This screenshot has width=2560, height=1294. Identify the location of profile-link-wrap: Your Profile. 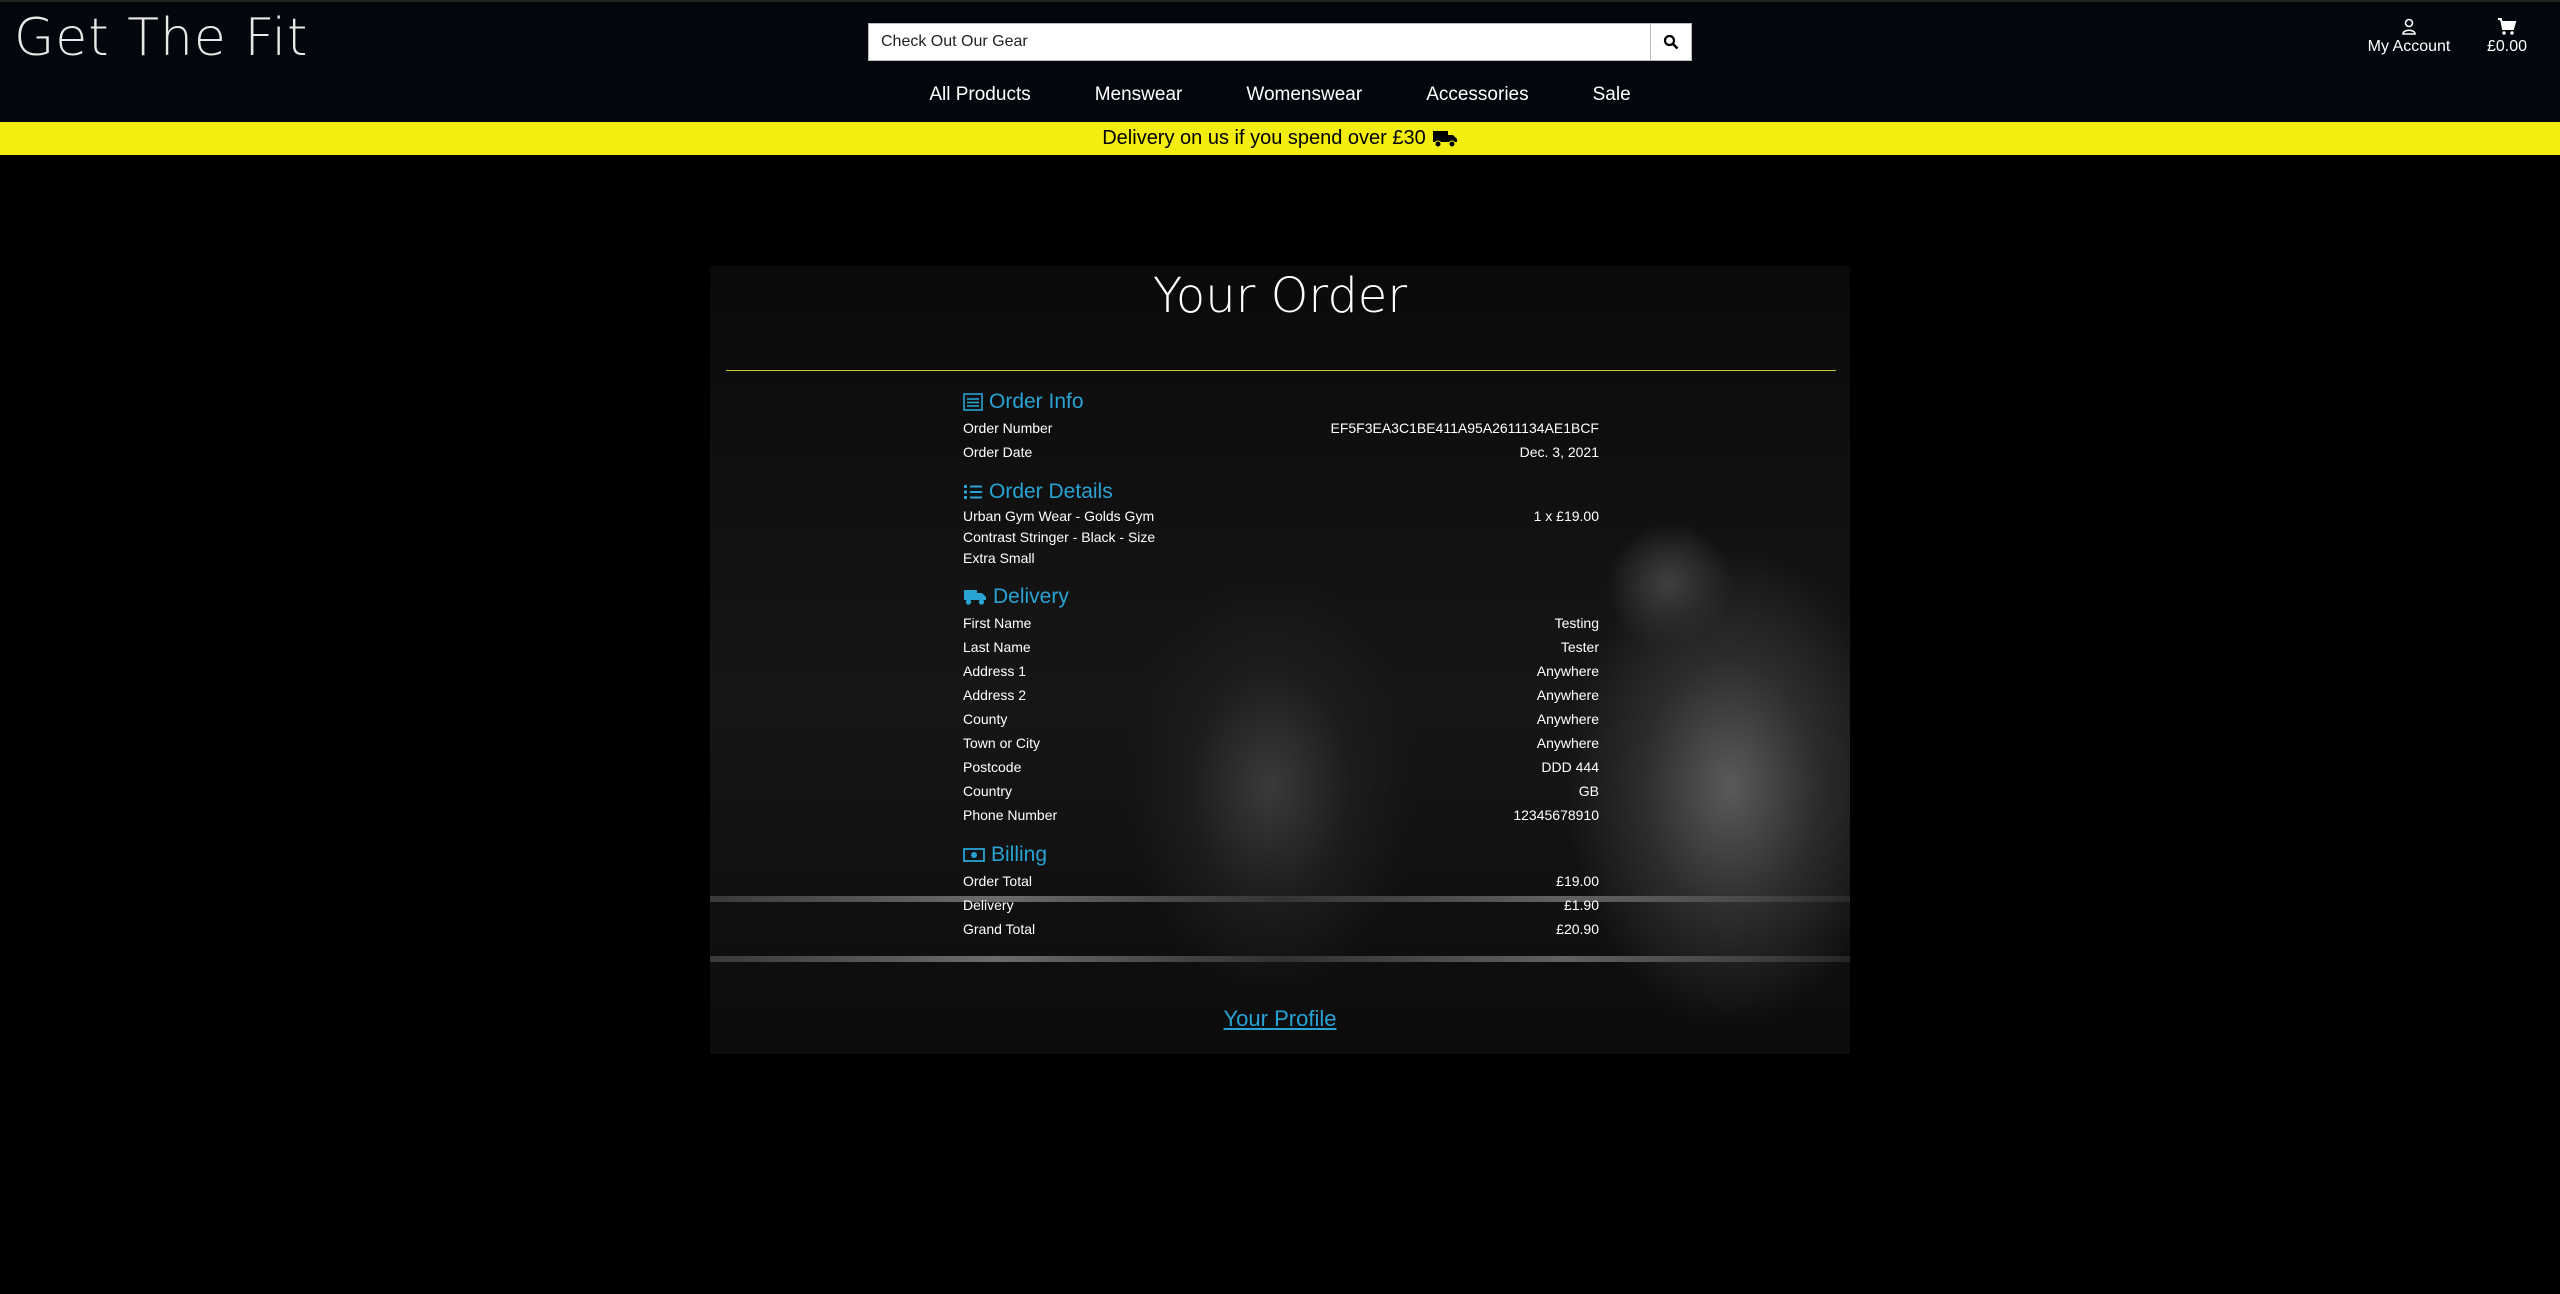
(1280, 1019).